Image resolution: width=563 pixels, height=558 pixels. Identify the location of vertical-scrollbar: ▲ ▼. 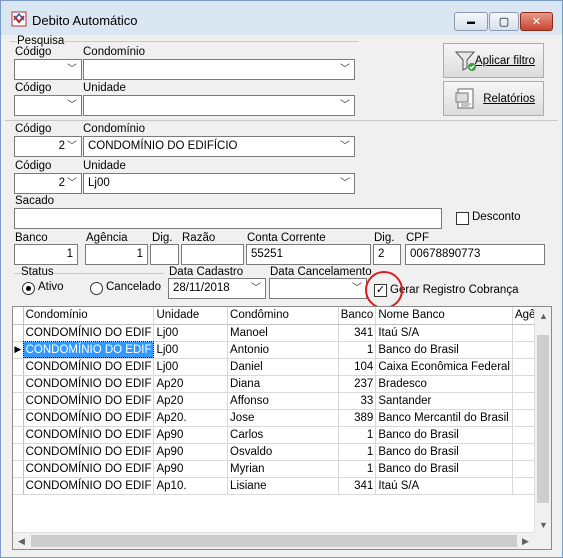
(542, 420).